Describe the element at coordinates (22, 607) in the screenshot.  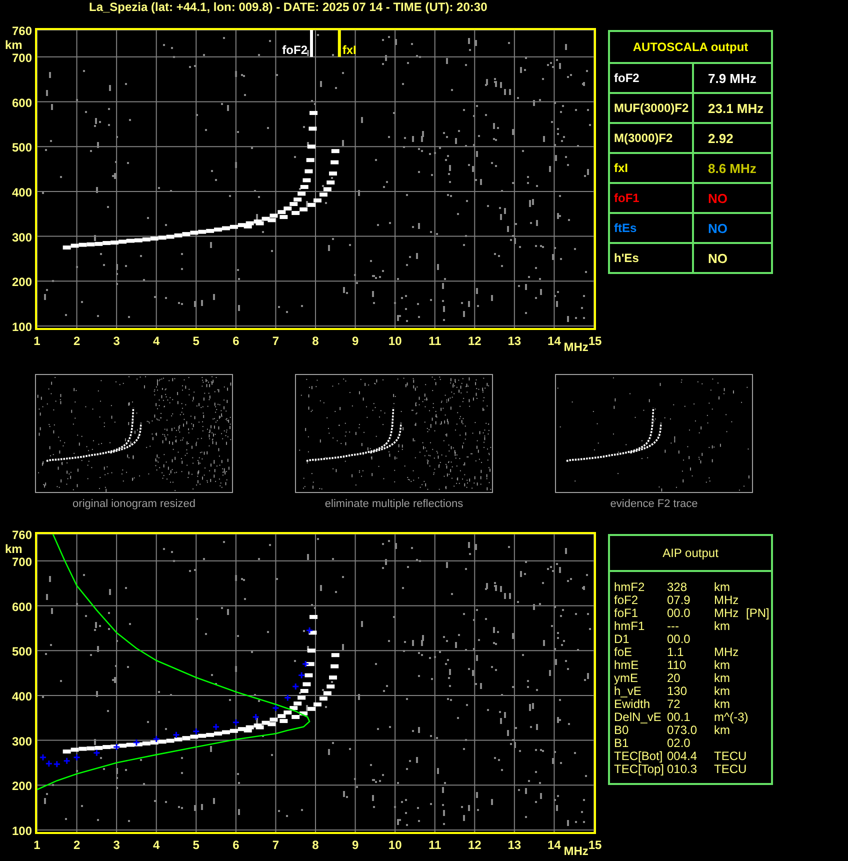
I see `axis-tick-label: 600` at that location.